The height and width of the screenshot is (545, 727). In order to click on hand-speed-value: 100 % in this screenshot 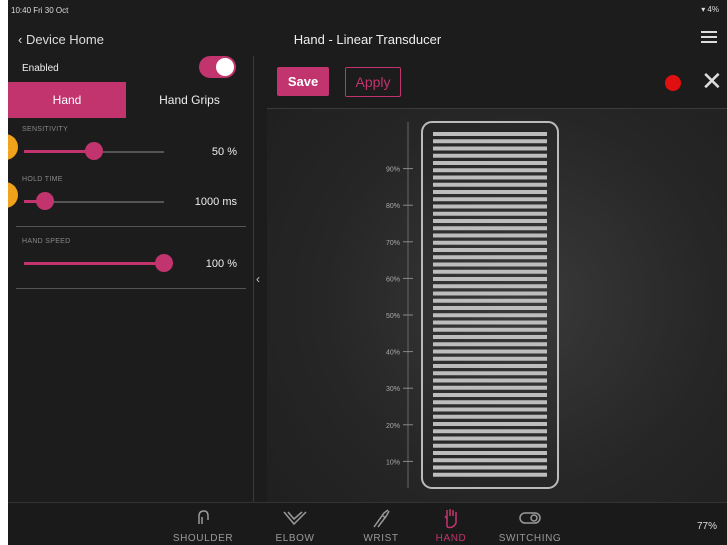, I will do `click(221, 264)`.